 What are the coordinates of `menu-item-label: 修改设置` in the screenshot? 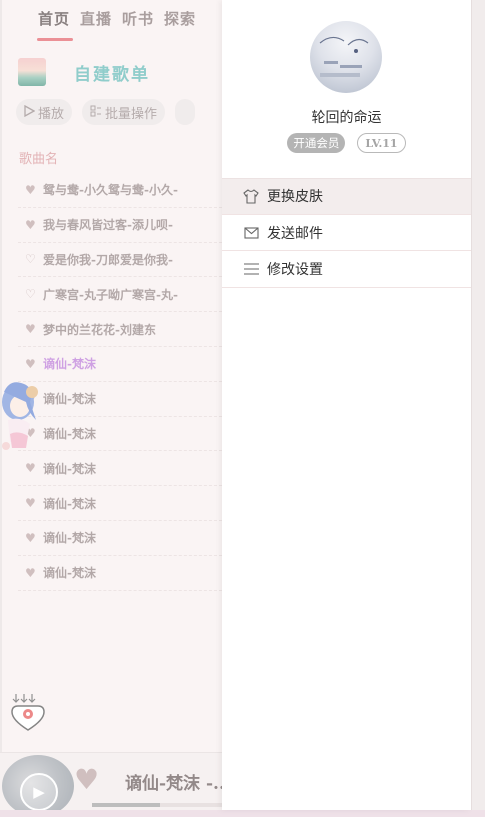 It's located at (295, 270).